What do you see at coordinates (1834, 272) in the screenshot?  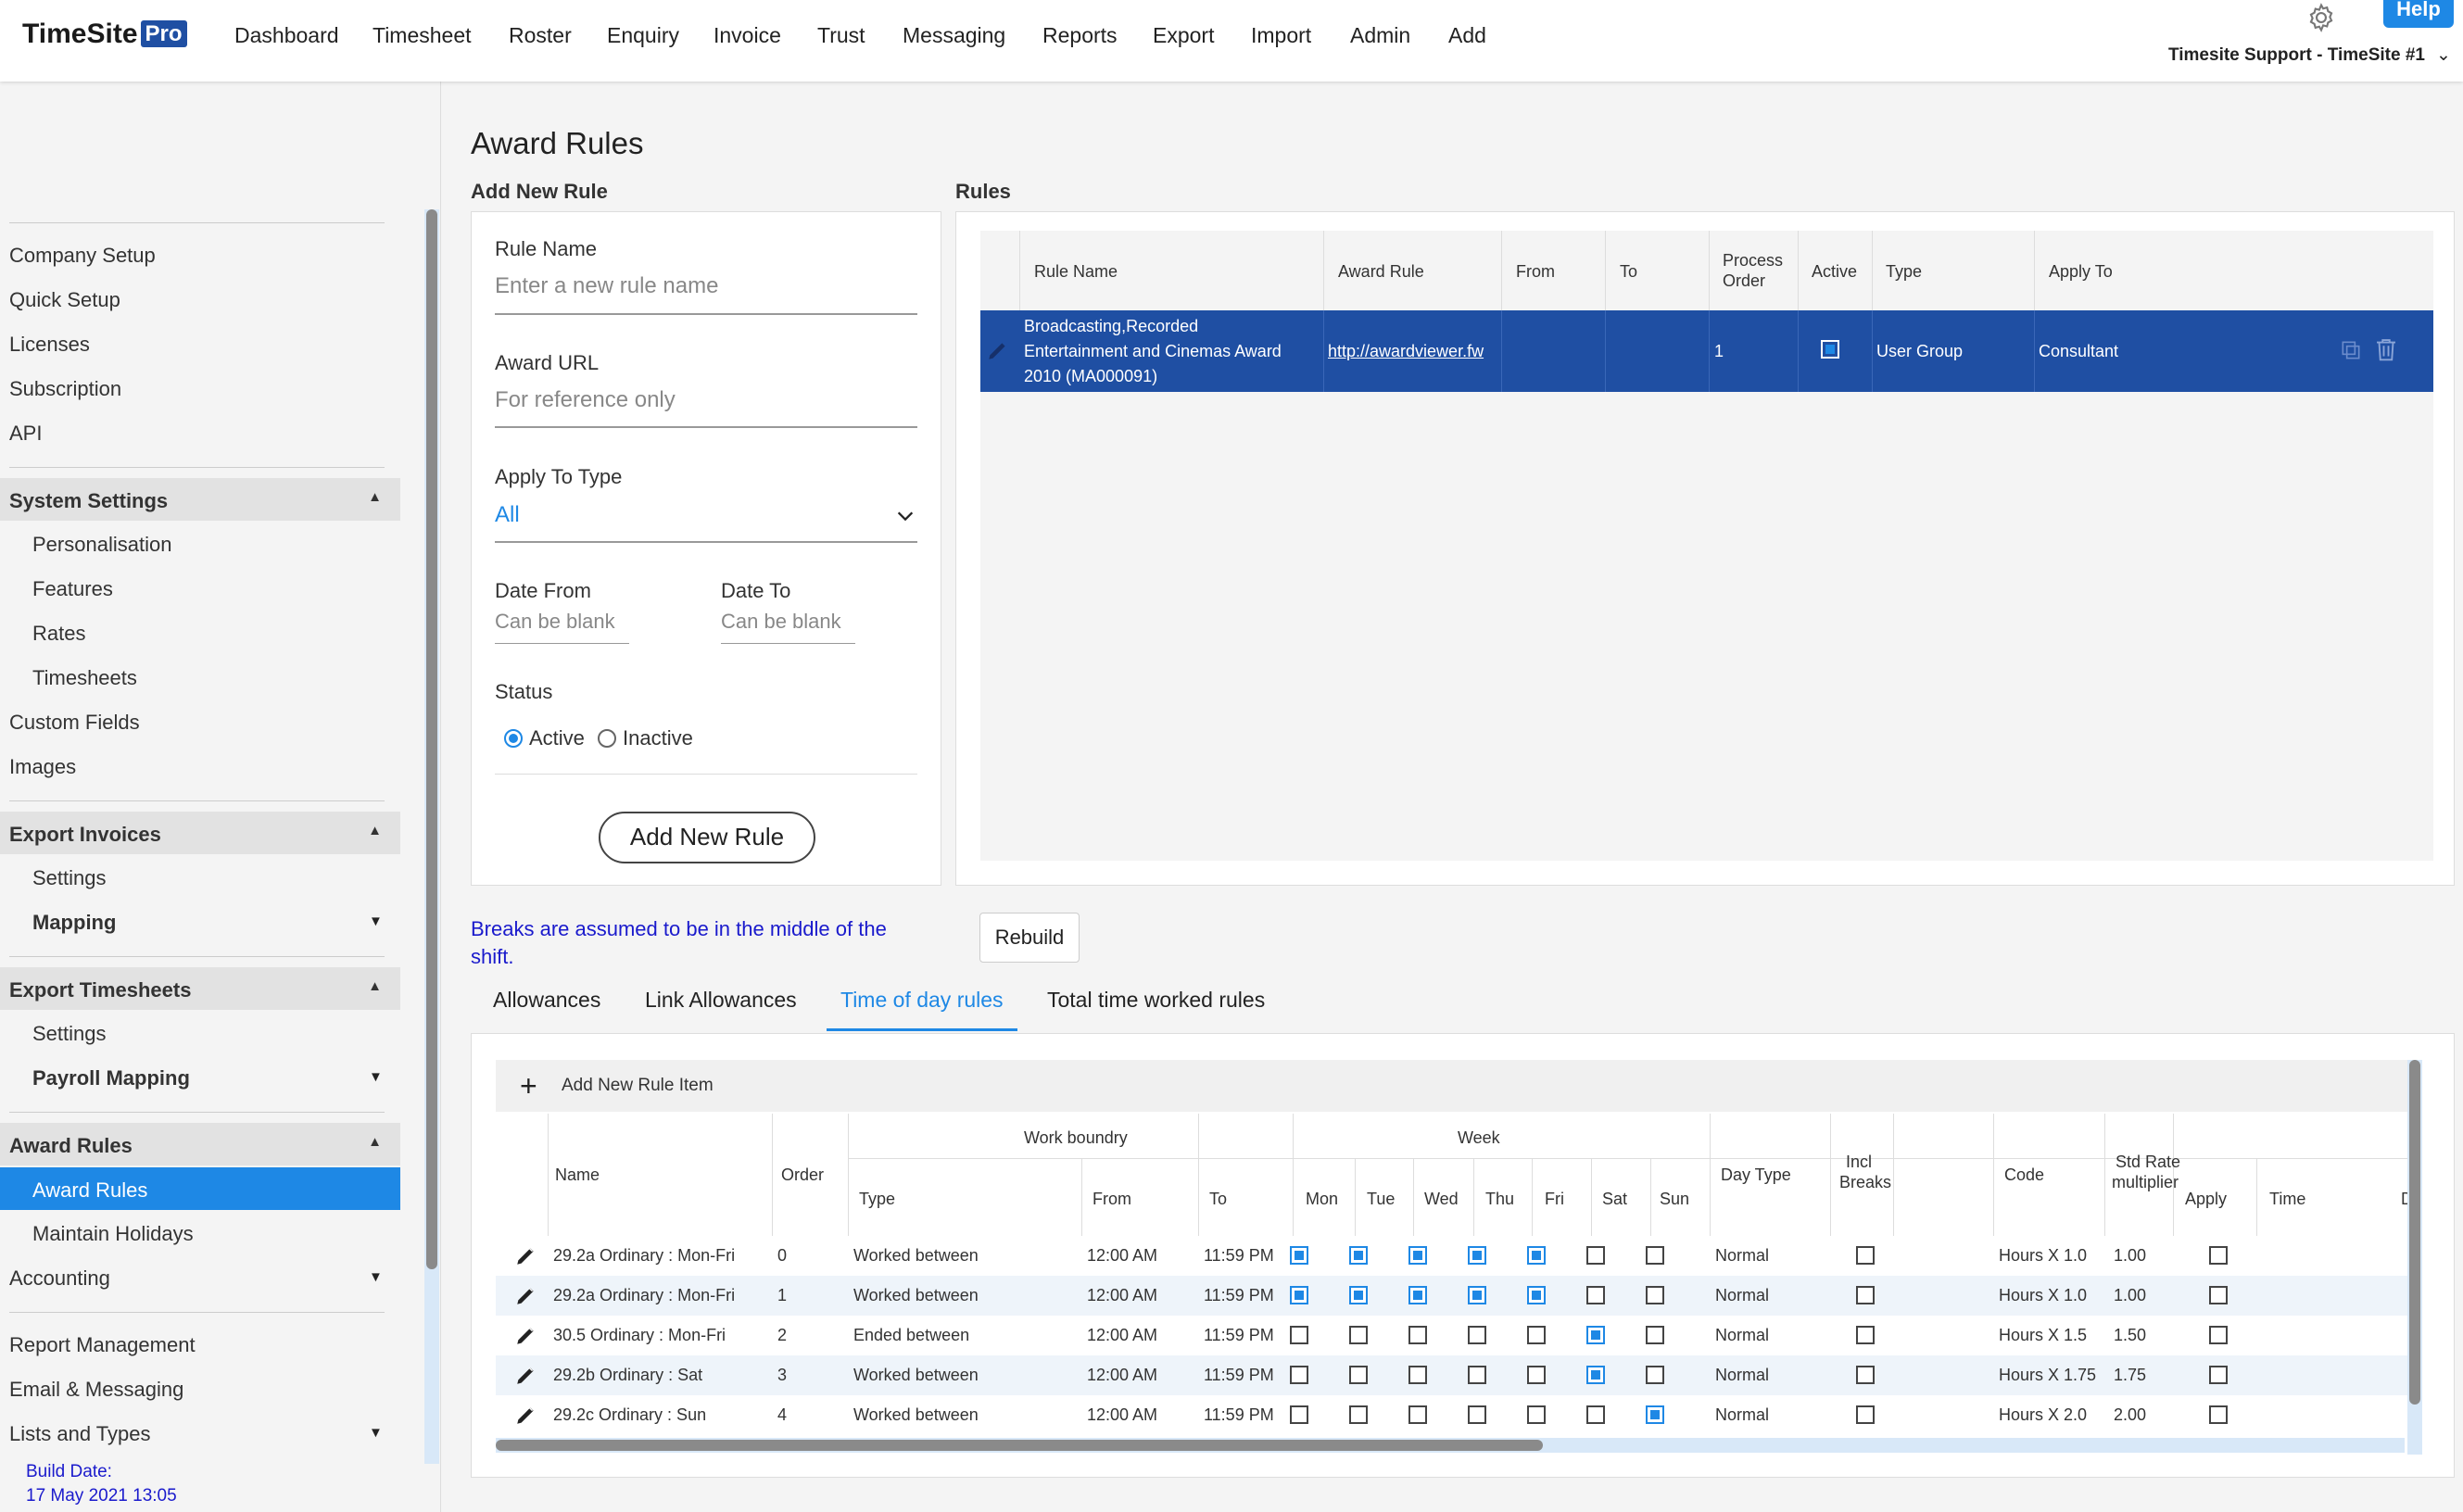 I see `col-active: Active` at bounding box center [1834, 272].